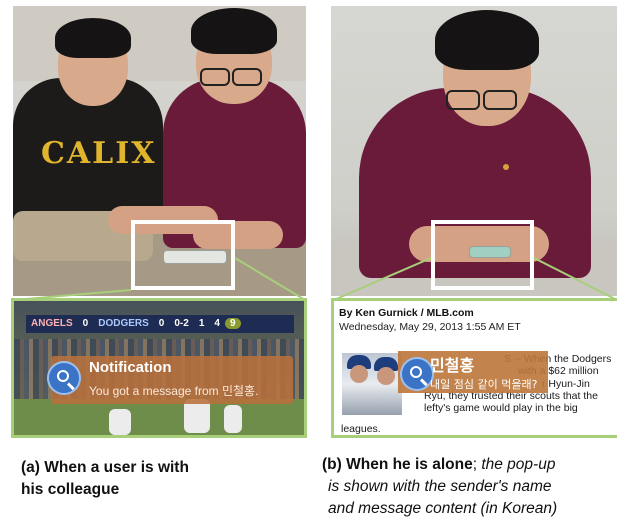  Describe the element at coordinates (406, 313) in the screenshot. I see `article-byline: By Ken Gurnick / MLB.com` at that location.